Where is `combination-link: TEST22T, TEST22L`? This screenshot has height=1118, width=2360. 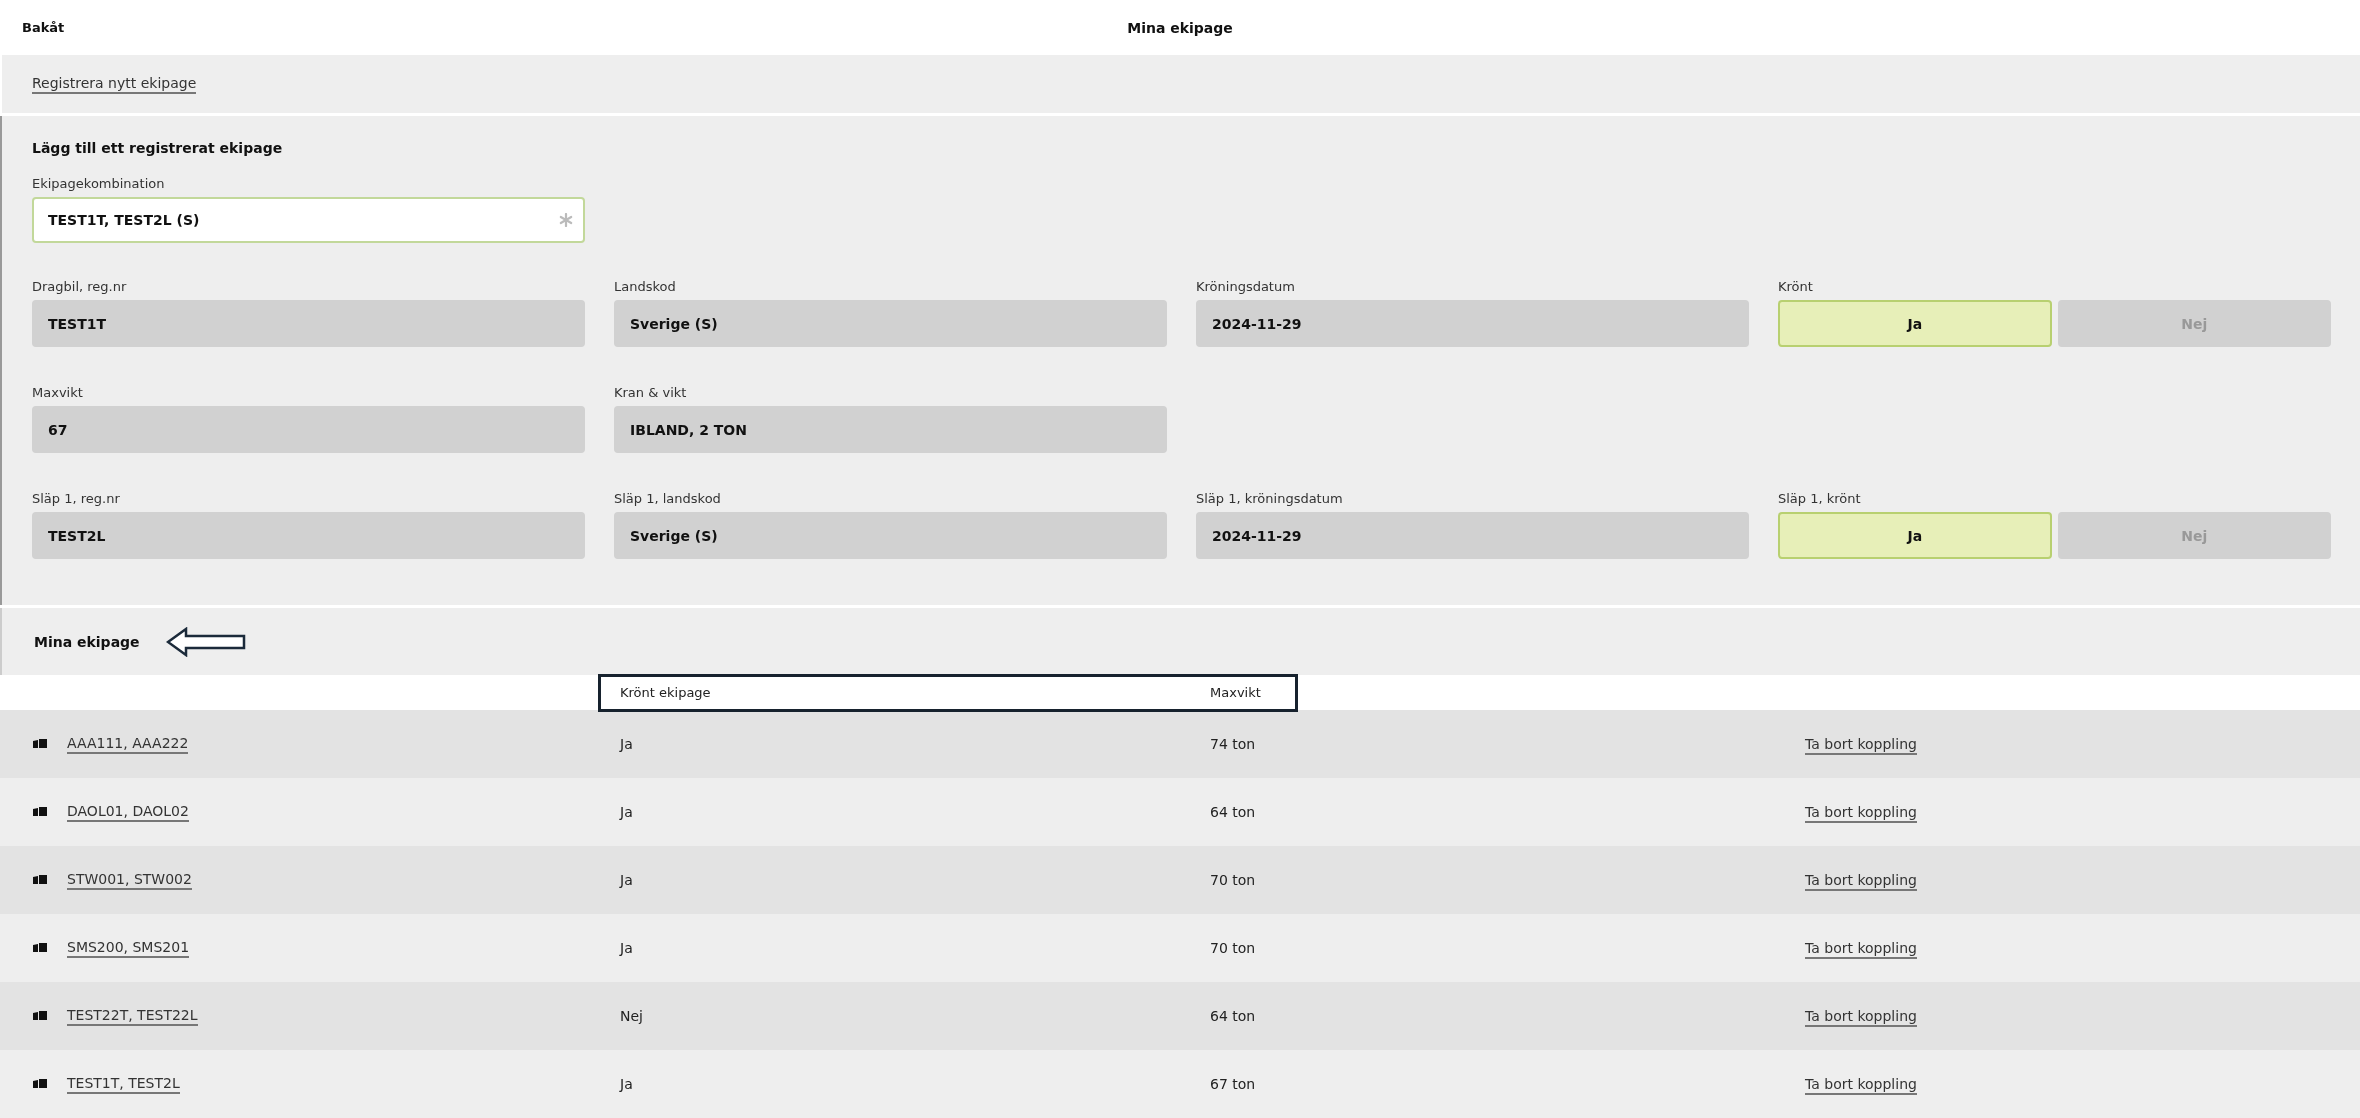 combination-link: TEST22T, TEST22L is located at coordinates (132, 1016).